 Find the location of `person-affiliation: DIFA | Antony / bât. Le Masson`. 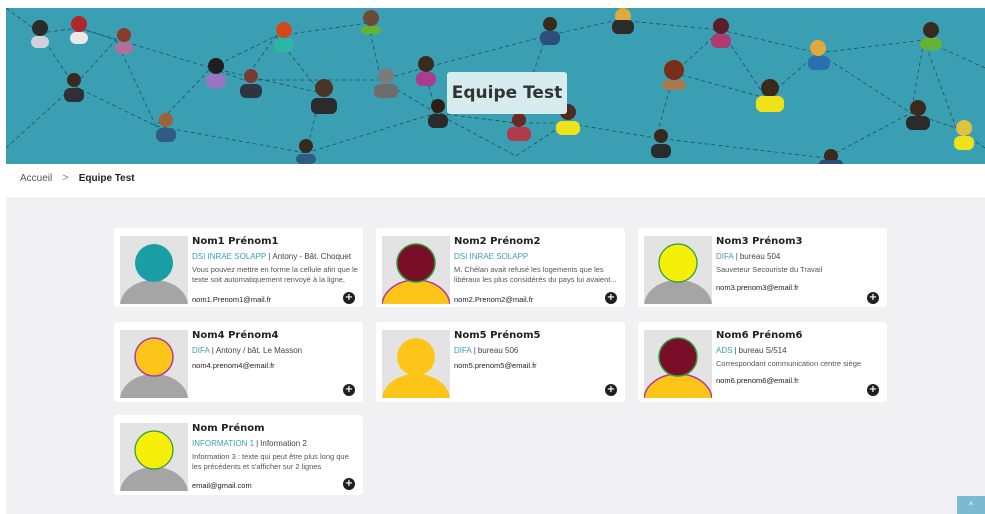

person-affiliation: DIFA | Antony / bât. Le Masson is located at coordinates (247, 350).